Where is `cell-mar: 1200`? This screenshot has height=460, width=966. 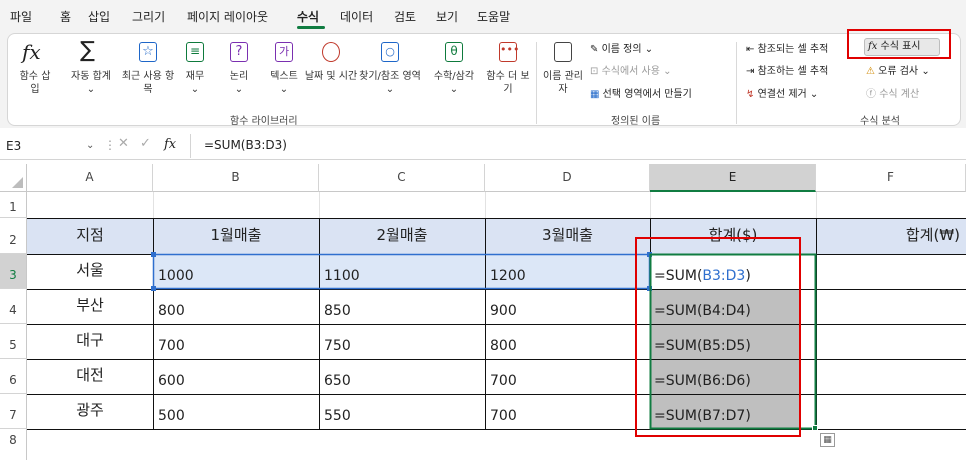
cell-mar: 1200 is located at coordinates (508, 276).